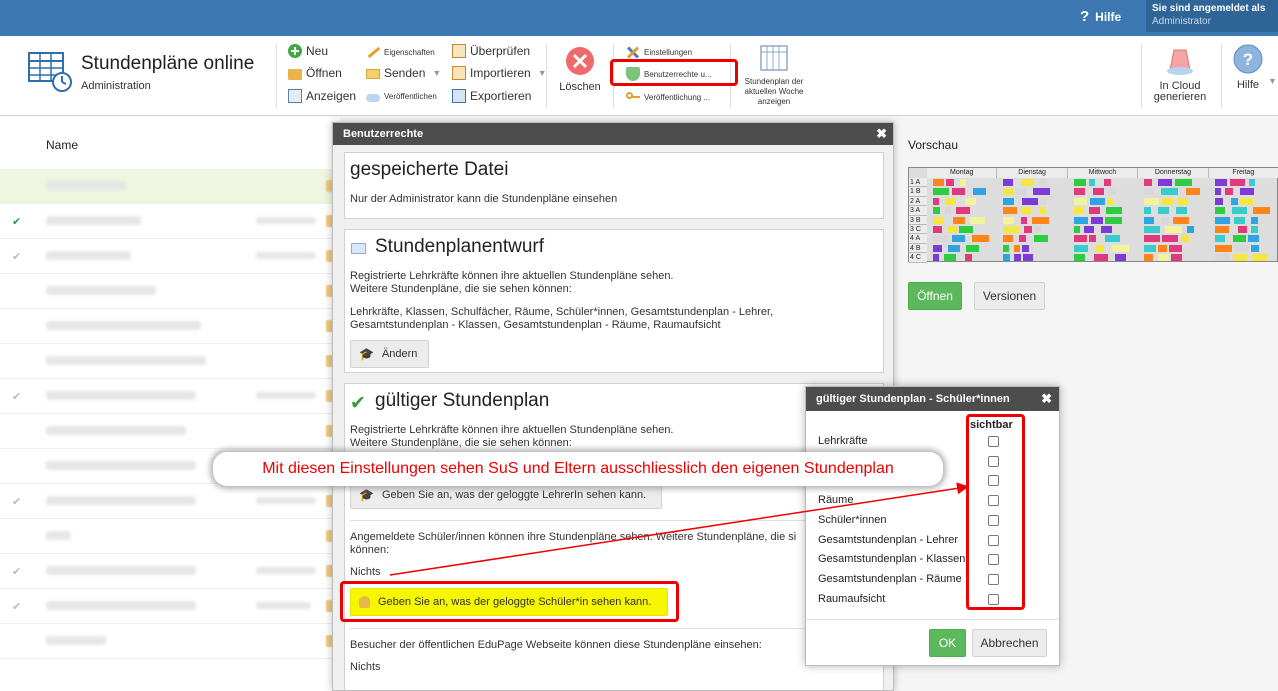  Describe the element at coordinates (491, 51) in the screenshot. I see `check-button: Überprüfen` at that location.